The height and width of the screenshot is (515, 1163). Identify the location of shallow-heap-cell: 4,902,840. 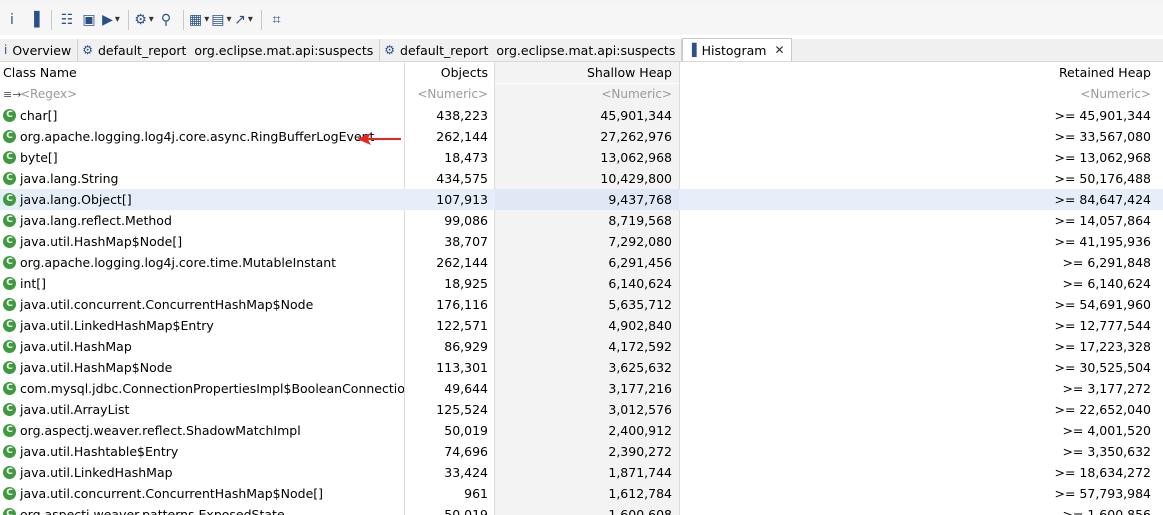
(587, 325).